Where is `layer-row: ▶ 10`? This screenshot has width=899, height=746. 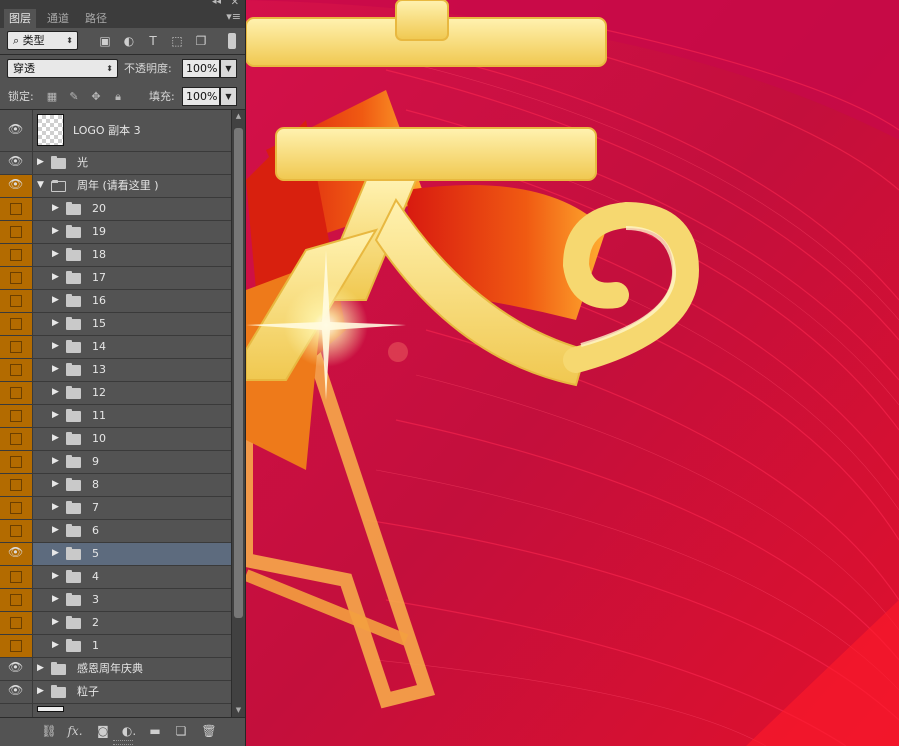 layer-row: ▶ 10 is located at coordinates (115, 439).